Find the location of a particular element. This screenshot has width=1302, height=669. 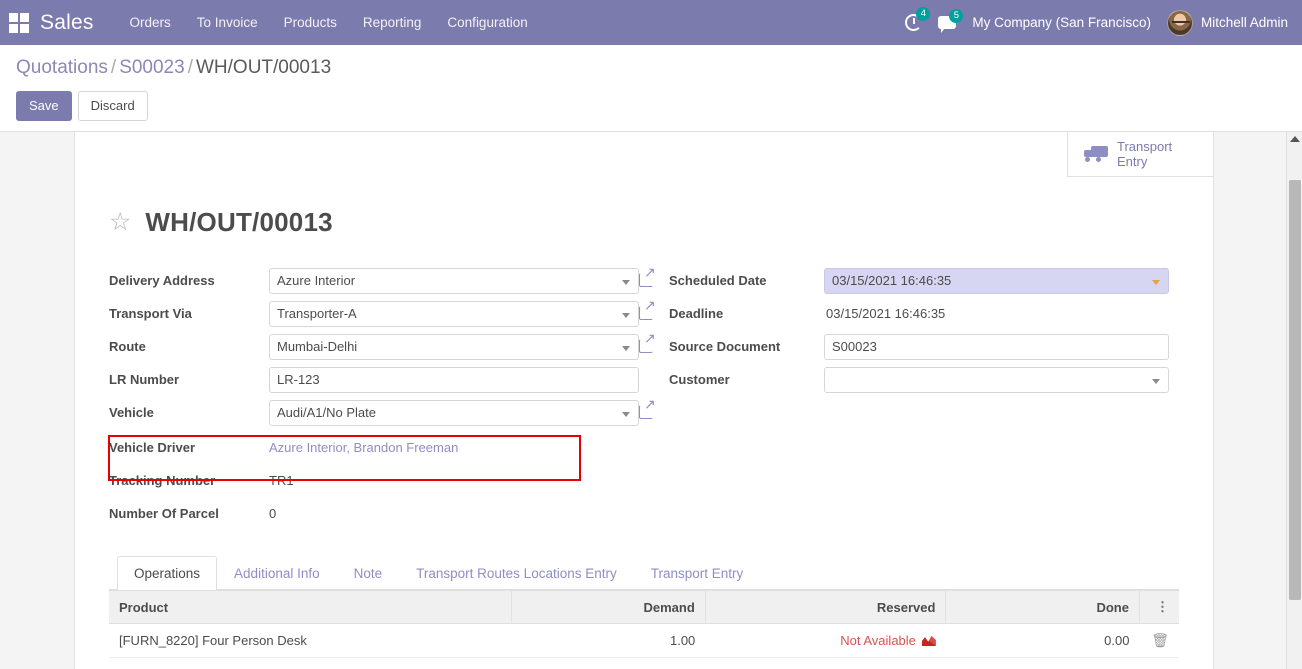

menu-item-to-invoice: To Invoice is located at coordinates (227, 22).